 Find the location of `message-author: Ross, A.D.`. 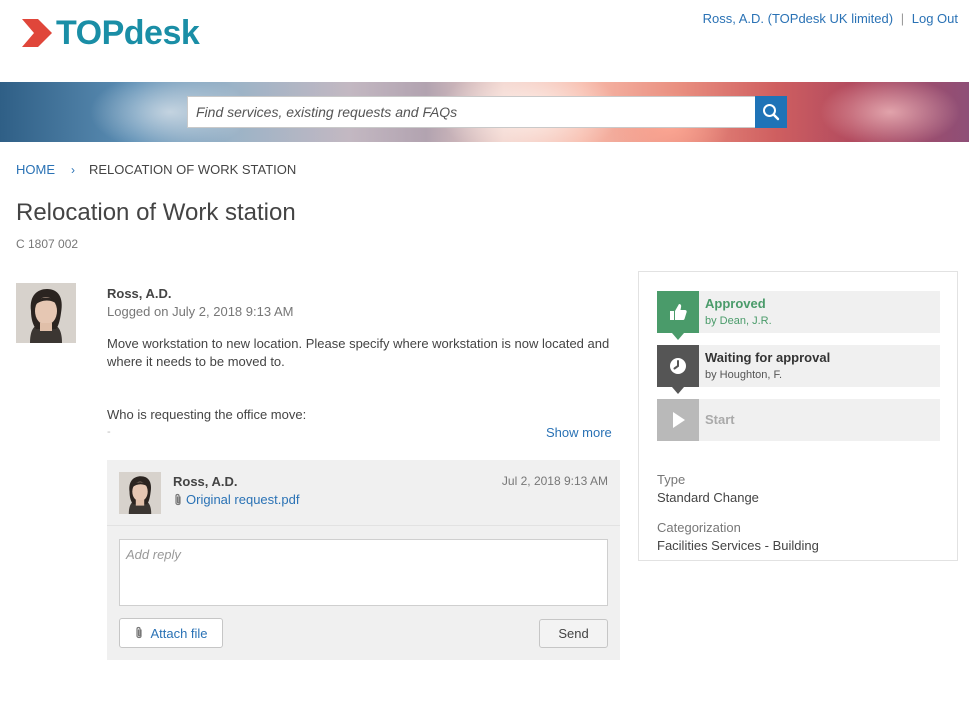

message-author: Ross, A.D. is located at coordinates (205, 481).